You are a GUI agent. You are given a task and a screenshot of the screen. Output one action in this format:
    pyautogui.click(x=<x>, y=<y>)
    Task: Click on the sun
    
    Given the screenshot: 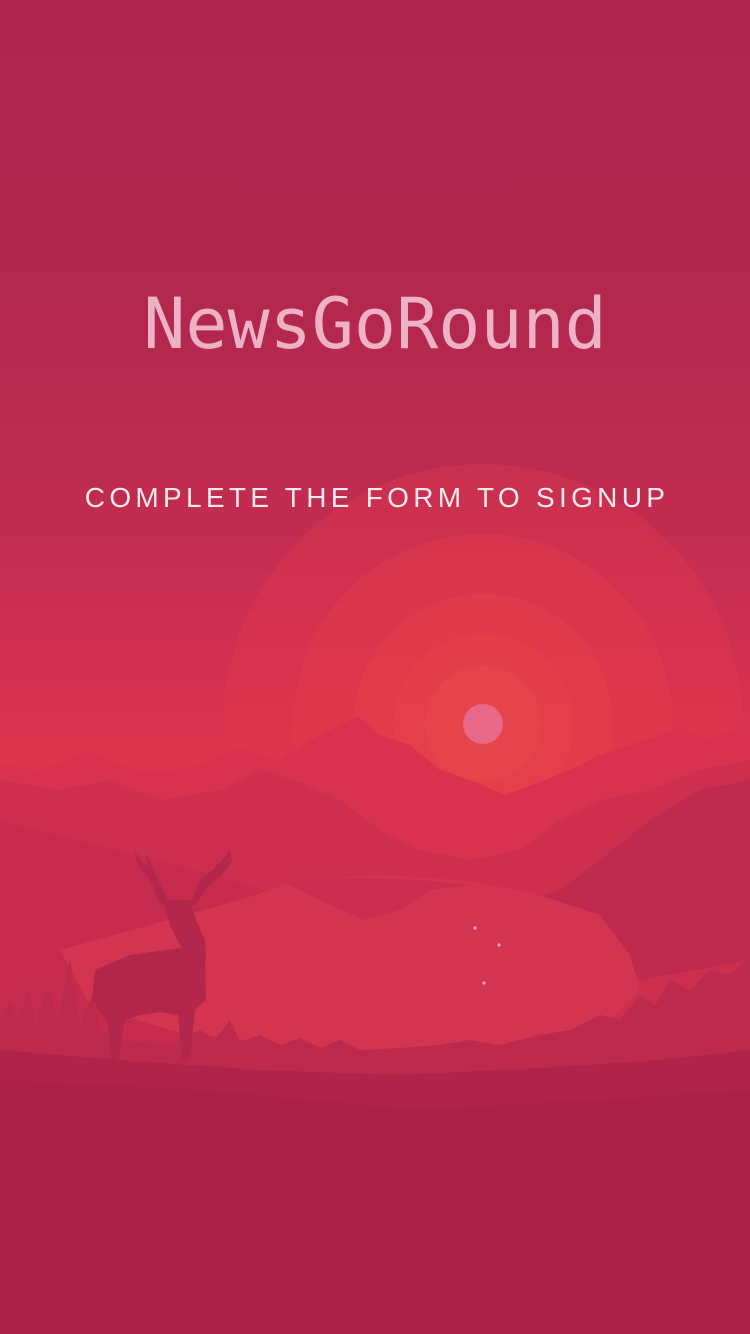 What is the action you would take?
    pyautogui.click(x=483, y=724)
    